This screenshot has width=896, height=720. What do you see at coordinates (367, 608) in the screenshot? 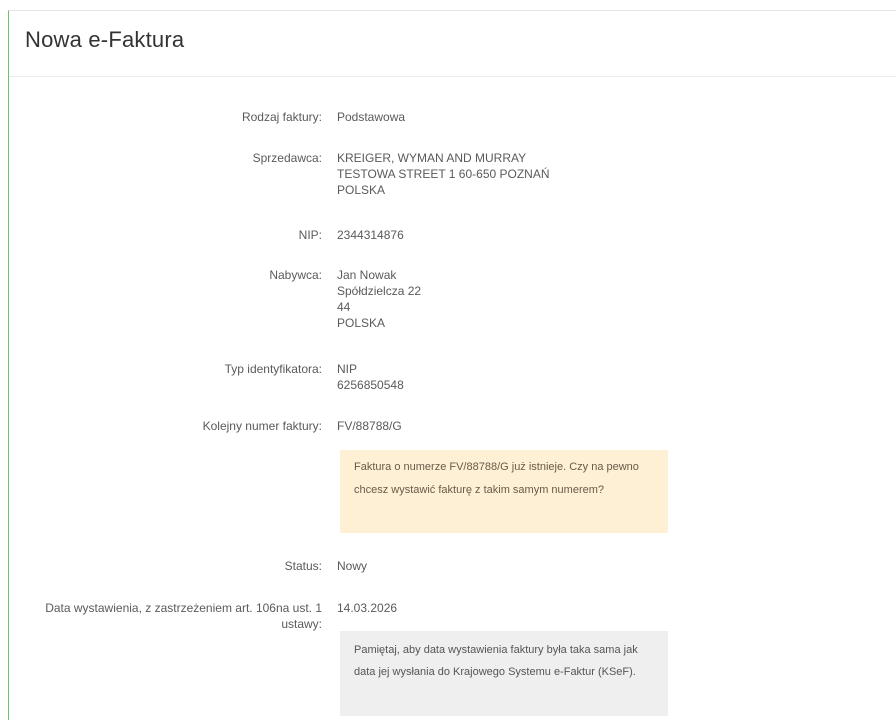
I see `issue-date-value: 14.03.2026` at bounding box center [367, 608].